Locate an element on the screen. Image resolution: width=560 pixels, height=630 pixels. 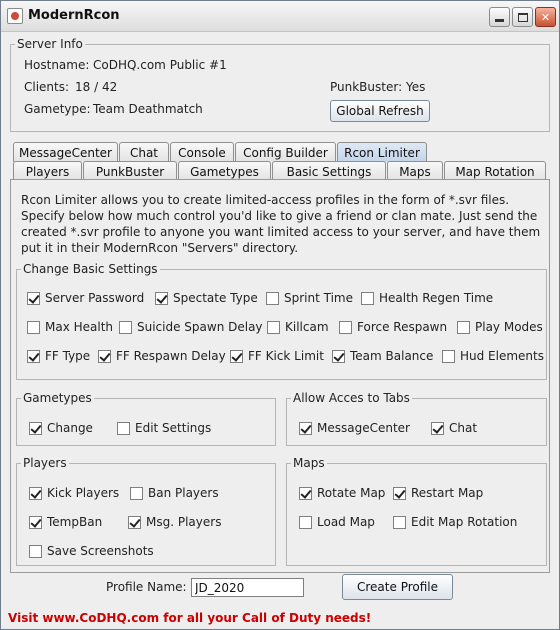
gametypes-legend: Gametypes is located at coordinates (57, 398).